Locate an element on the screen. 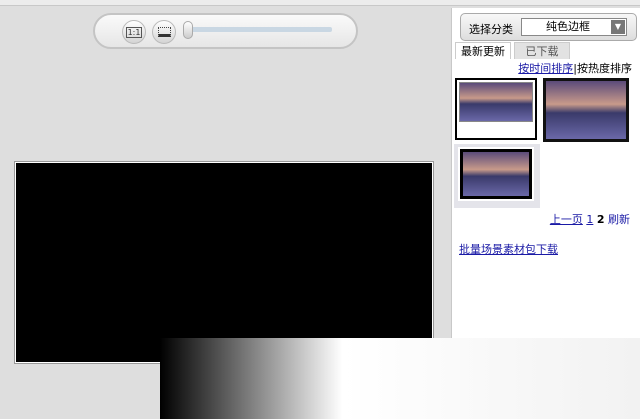 The height and width of the screenshot is (419, 640). sort-by-popularity: 按热度排序 is located at coordinates (604, 68).